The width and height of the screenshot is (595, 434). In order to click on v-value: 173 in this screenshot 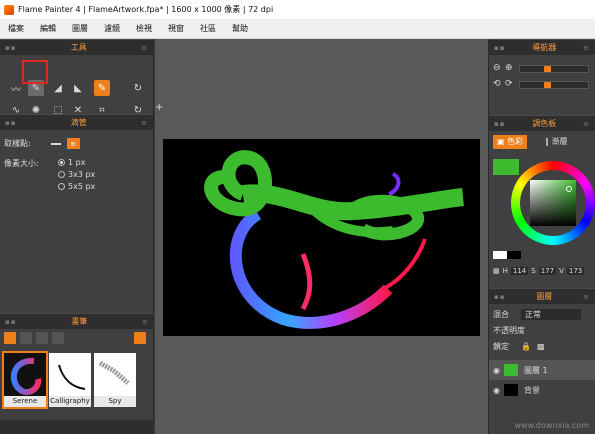, I will do `click(575, 271)`.